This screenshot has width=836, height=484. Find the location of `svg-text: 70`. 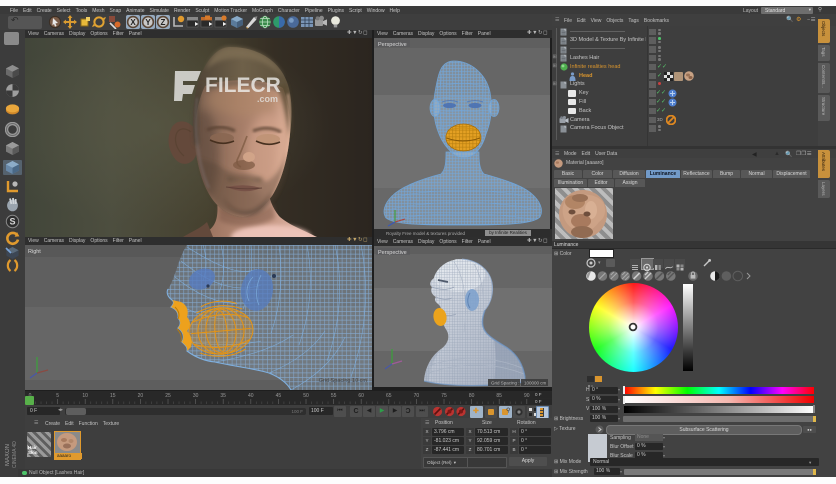

svg-text: 70 is located at coordinates (417, 396).